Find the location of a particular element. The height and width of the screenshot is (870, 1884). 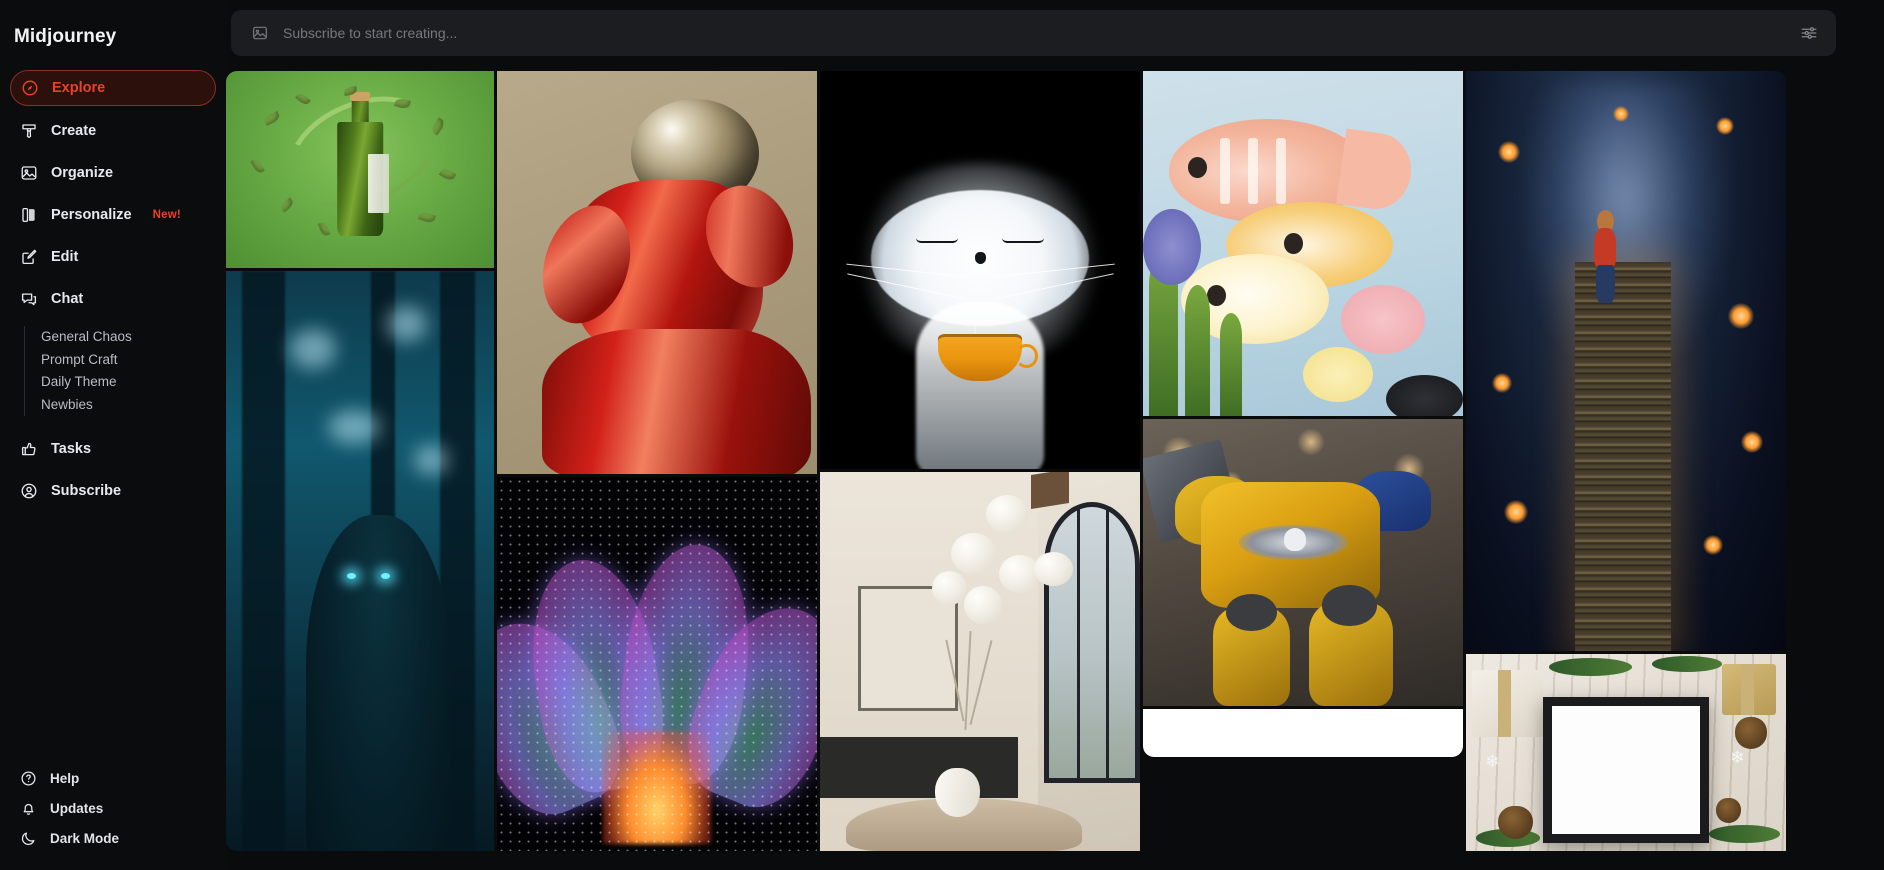

brush-icon is located at coordinates (29, 131).